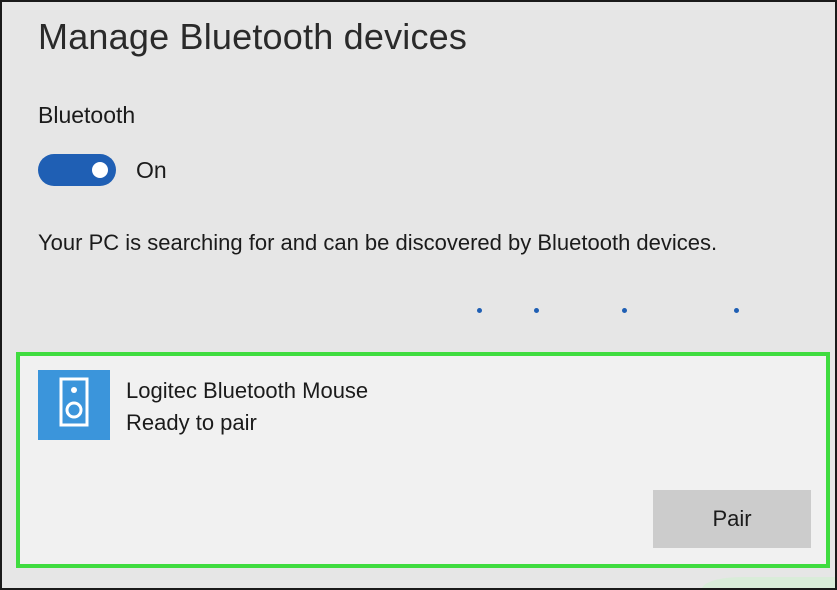 The height and width of the screenshot is (590, 837). I want to click on bluetooth-label: Bluetooth, so click(87, 115).